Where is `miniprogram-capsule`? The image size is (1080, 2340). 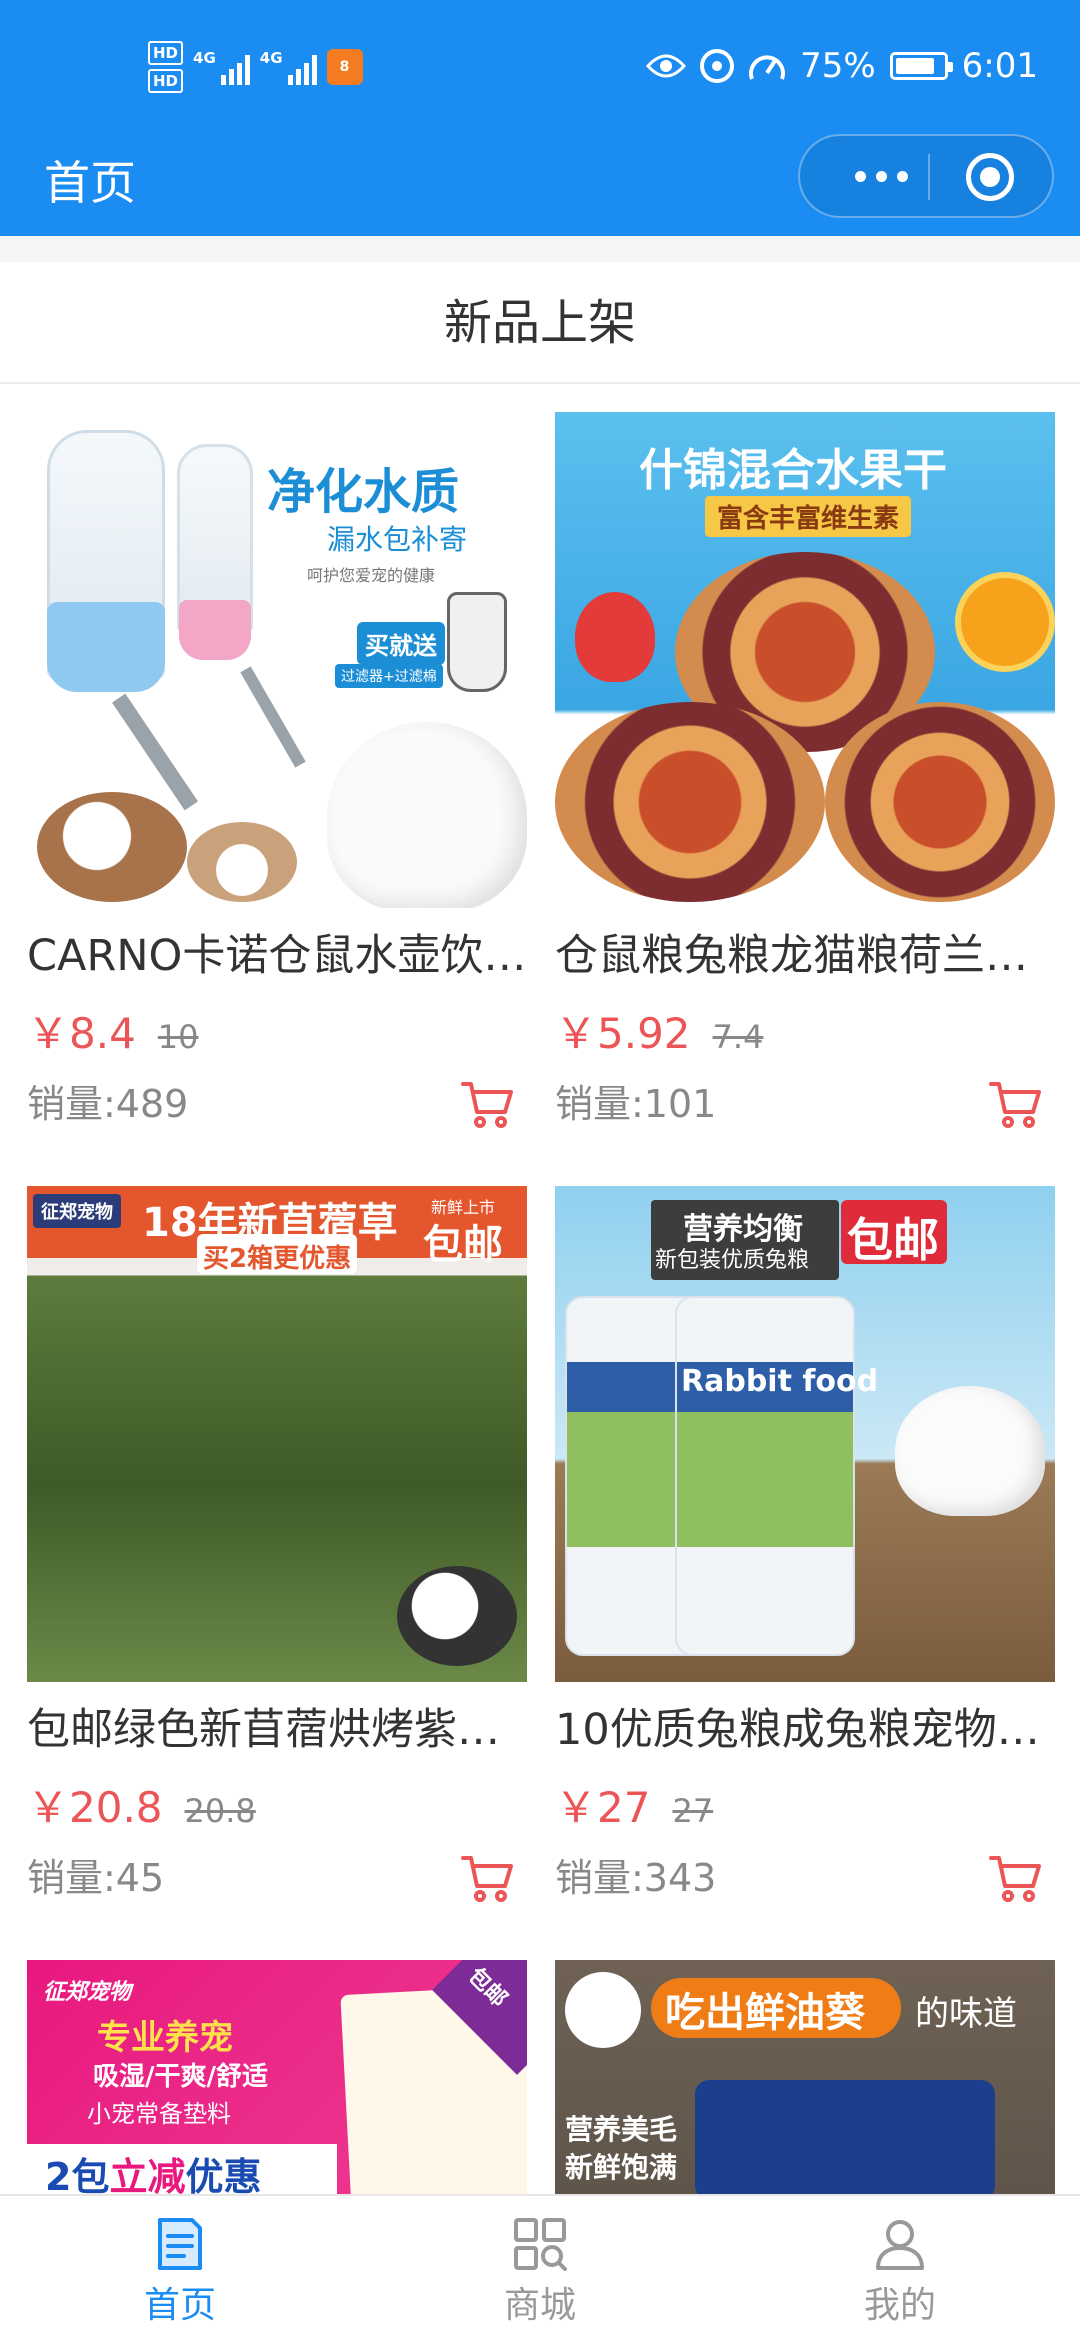
miniprogram-capsule is located at coordinates (926, 176).